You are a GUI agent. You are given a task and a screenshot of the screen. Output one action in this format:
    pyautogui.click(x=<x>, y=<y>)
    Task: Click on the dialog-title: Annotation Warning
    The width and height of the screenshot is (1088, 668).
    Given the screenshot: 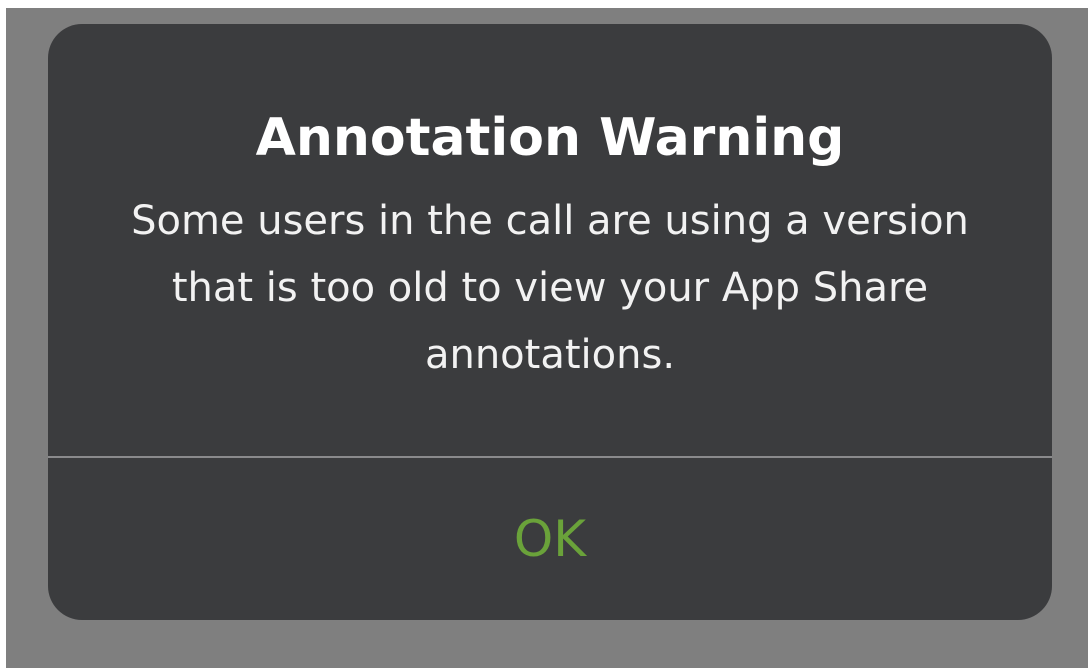 What is the action you would take?
    pyautogui.click(x=550, y=138)
    